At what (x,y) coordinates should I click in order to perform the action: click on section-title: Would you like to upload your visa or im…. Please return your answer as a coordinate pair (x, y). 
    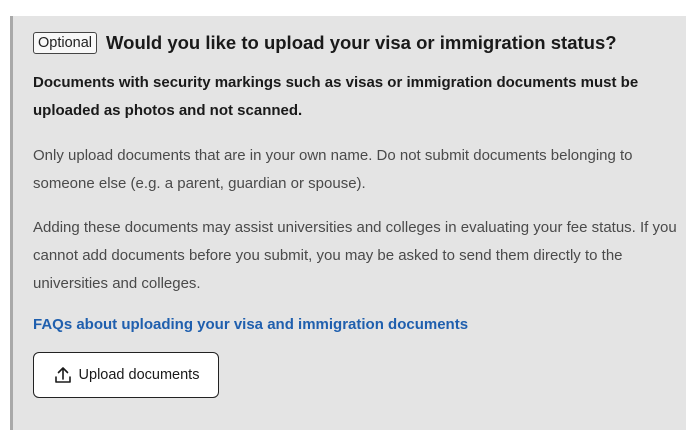
    Looking at the image, I should click on (361, 42).